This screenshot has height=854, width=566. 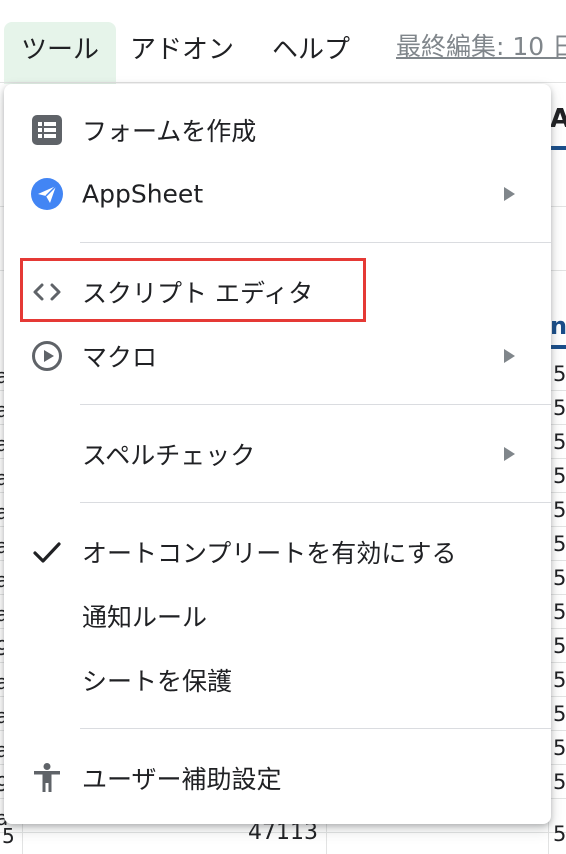 What do you see at coordinates (145, 617) in the screenshot?
I see `menu-item-label: 通知ルール` at bounding box center [145, 617].